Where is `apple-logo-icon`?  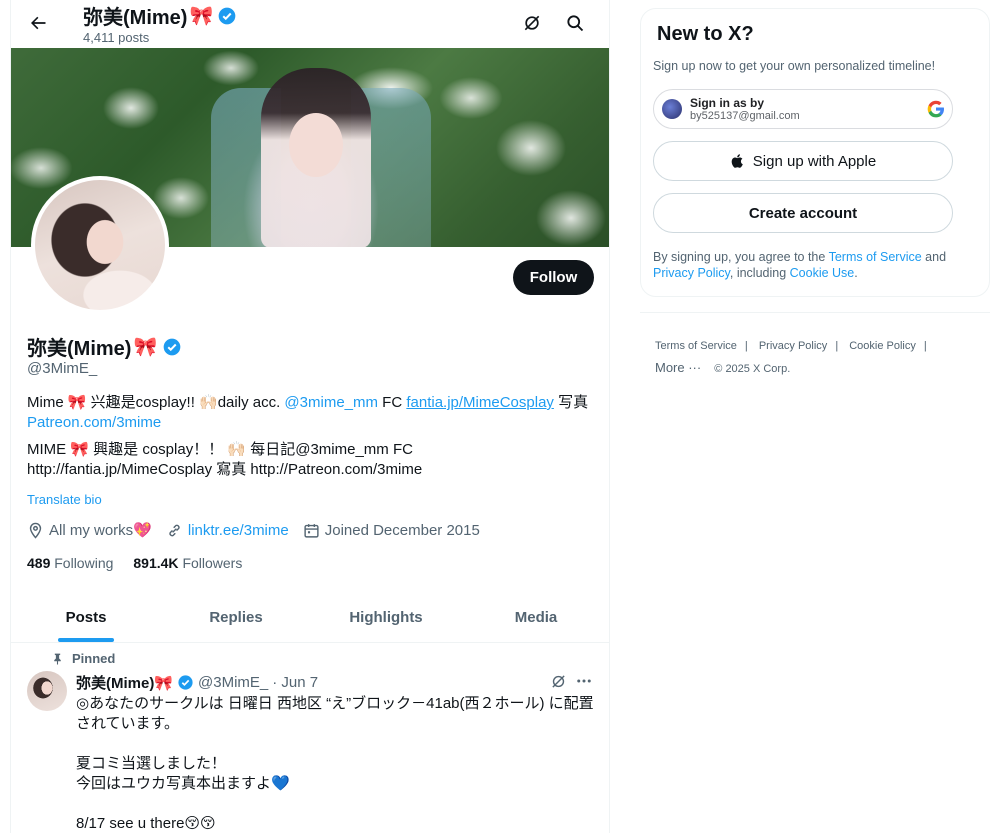
apple-logo-icon is located at coordinates (737, 161).